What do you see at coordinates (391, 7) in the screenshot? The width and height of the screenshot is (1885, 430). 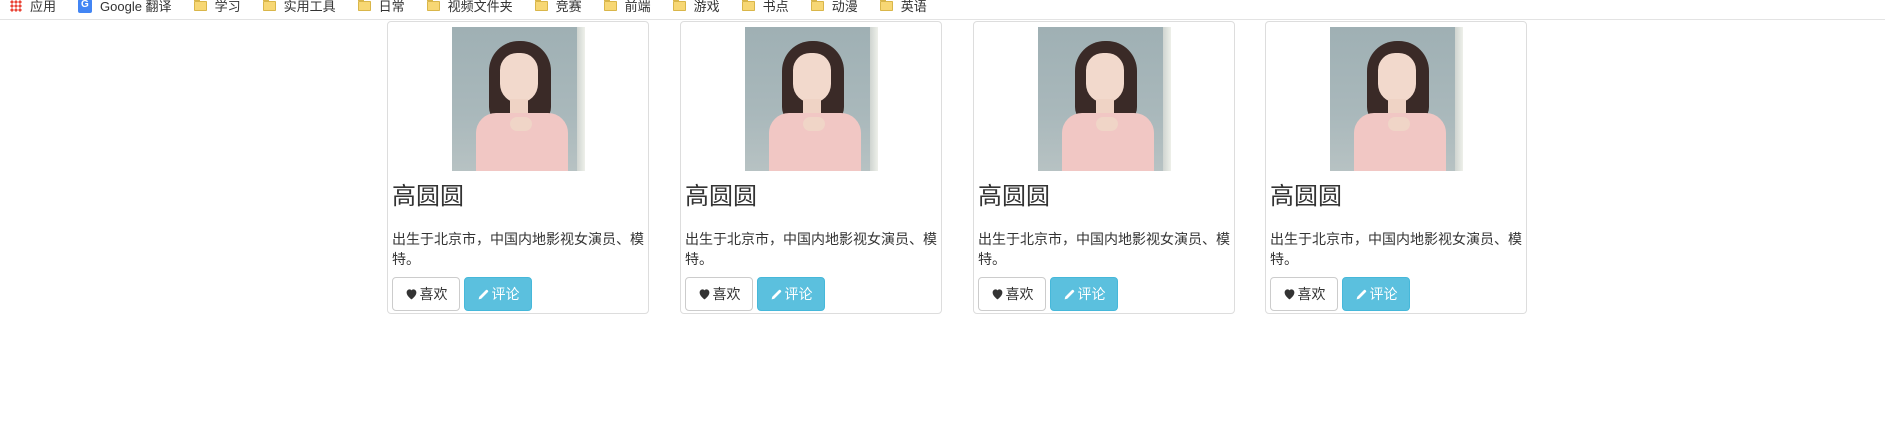 I see `bookmark-label: 日常` at bounding box center [391, 7].